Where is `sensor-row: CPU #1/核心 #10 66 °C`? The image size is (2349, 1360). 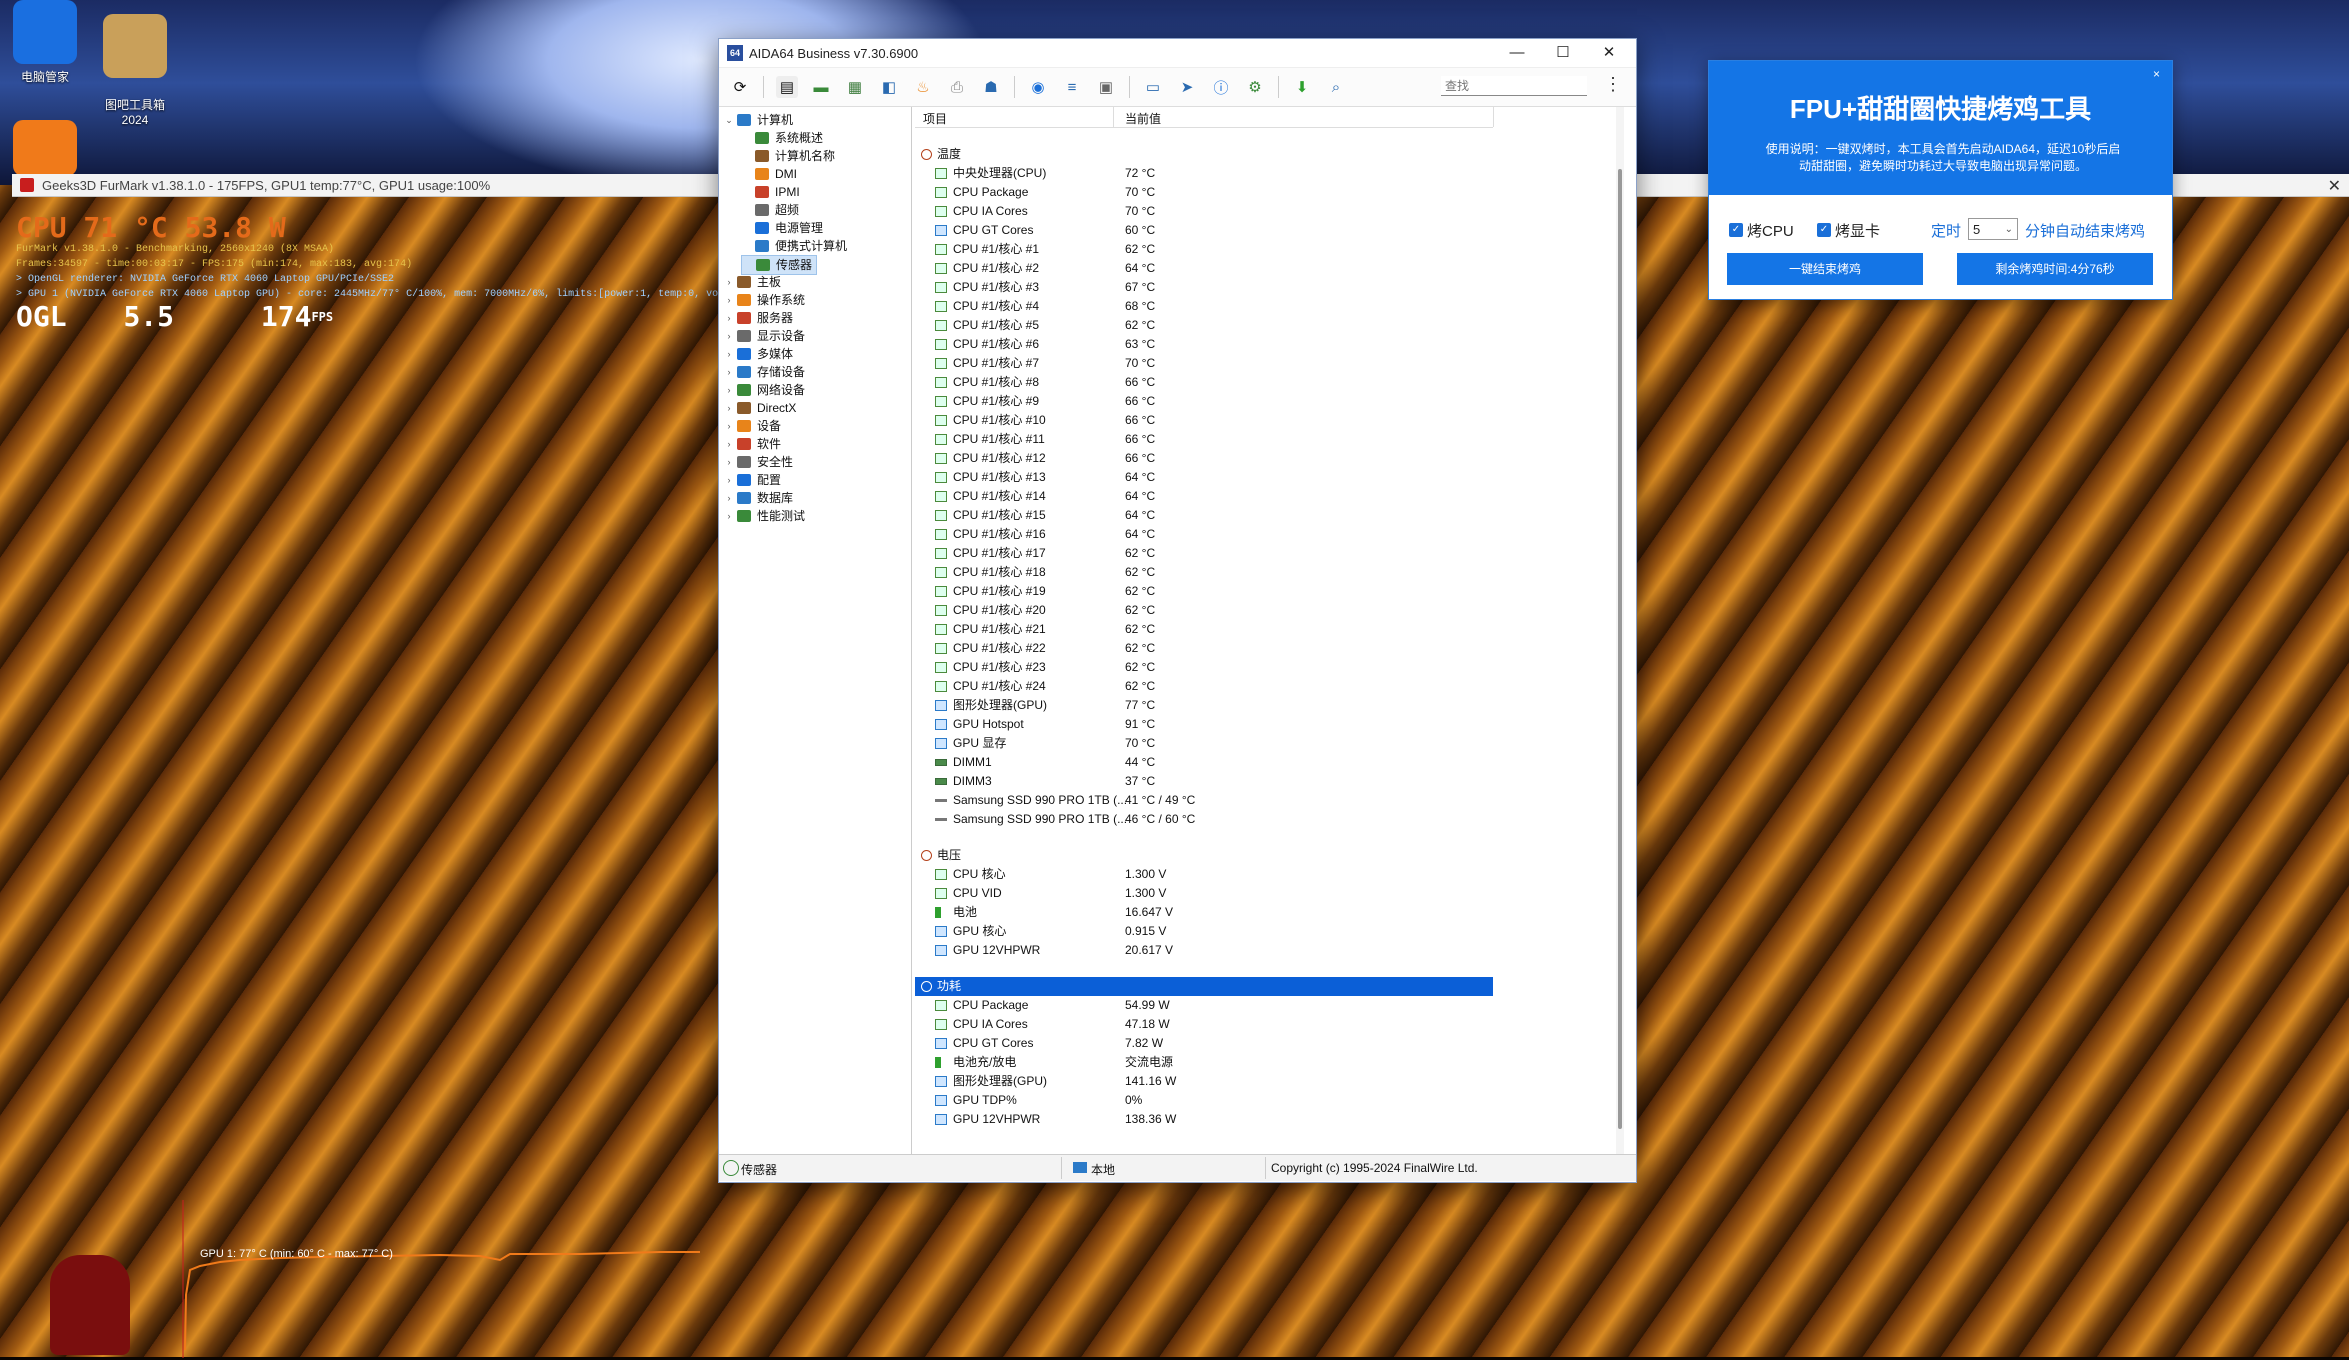 sensor-row: CPU #1/核心 #10 66 °C is located at coordinates (1204, 420).